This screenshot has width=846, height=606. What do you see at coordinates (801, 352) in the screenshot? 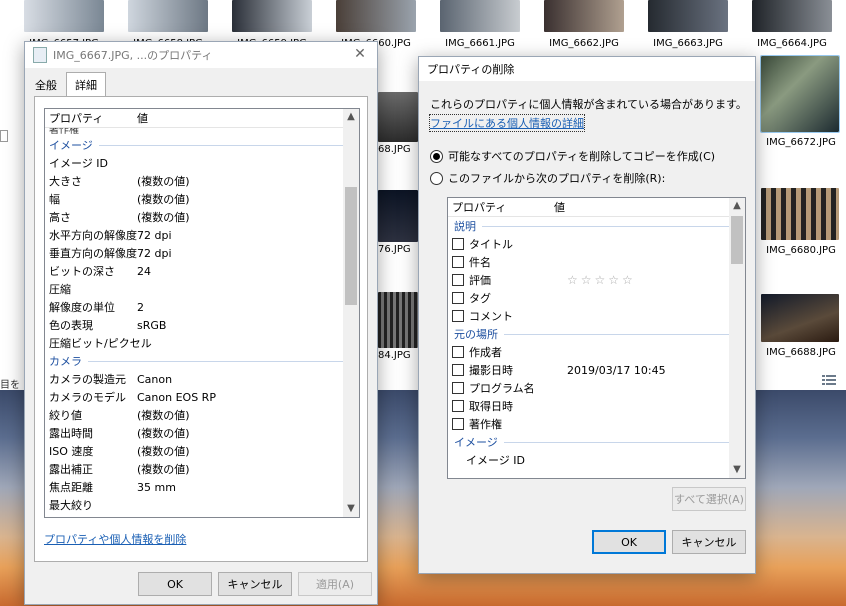
I see `file-name: IMG_6688.JPG` at bounding box center [801, 352].